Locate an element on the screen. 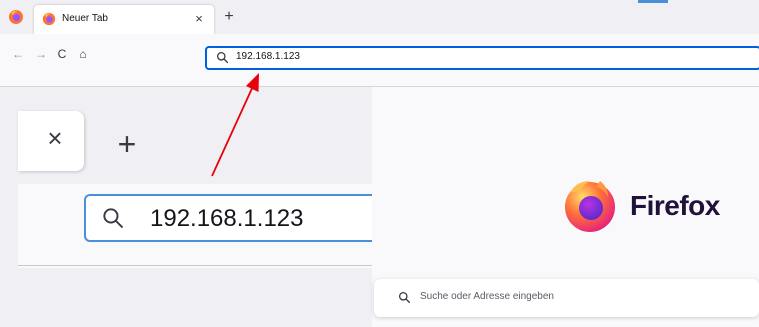  zoom-new-tab-icon: + is located at coordinates (127, 144).